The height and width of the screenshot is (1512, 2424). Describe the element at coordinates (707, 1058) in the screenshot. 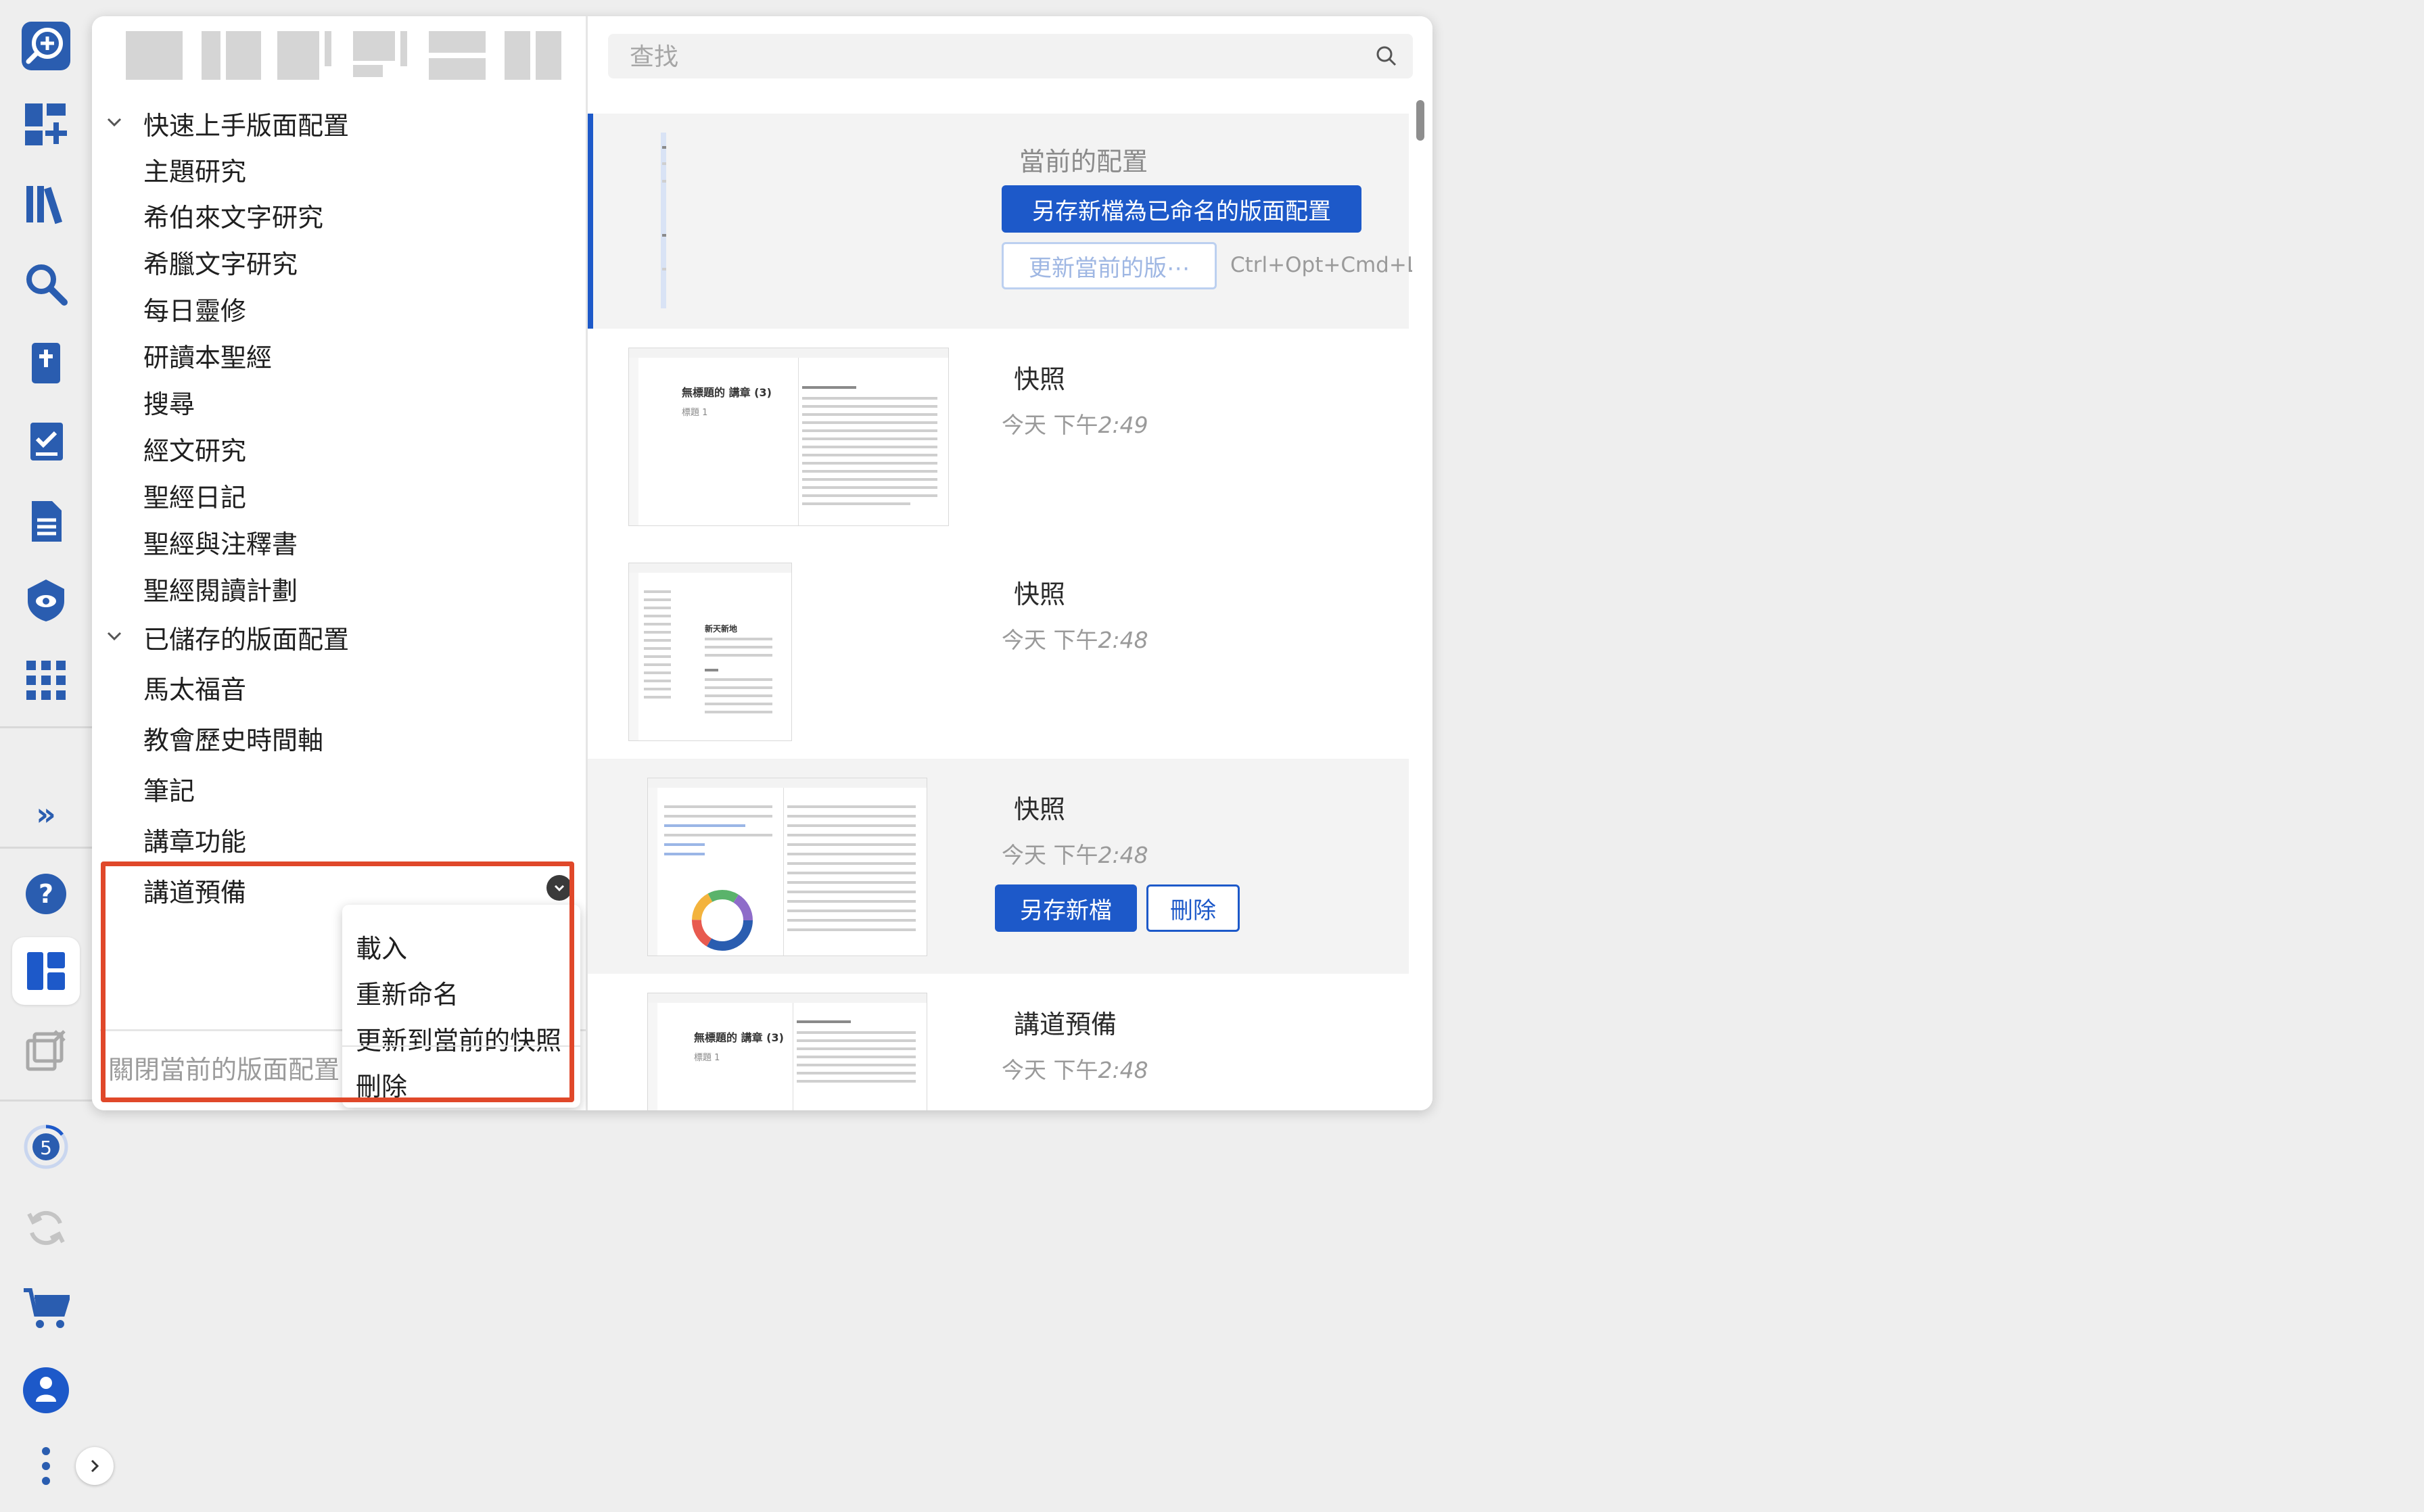

I see `thumb-doc-subtitle: 標題 1` at that location.